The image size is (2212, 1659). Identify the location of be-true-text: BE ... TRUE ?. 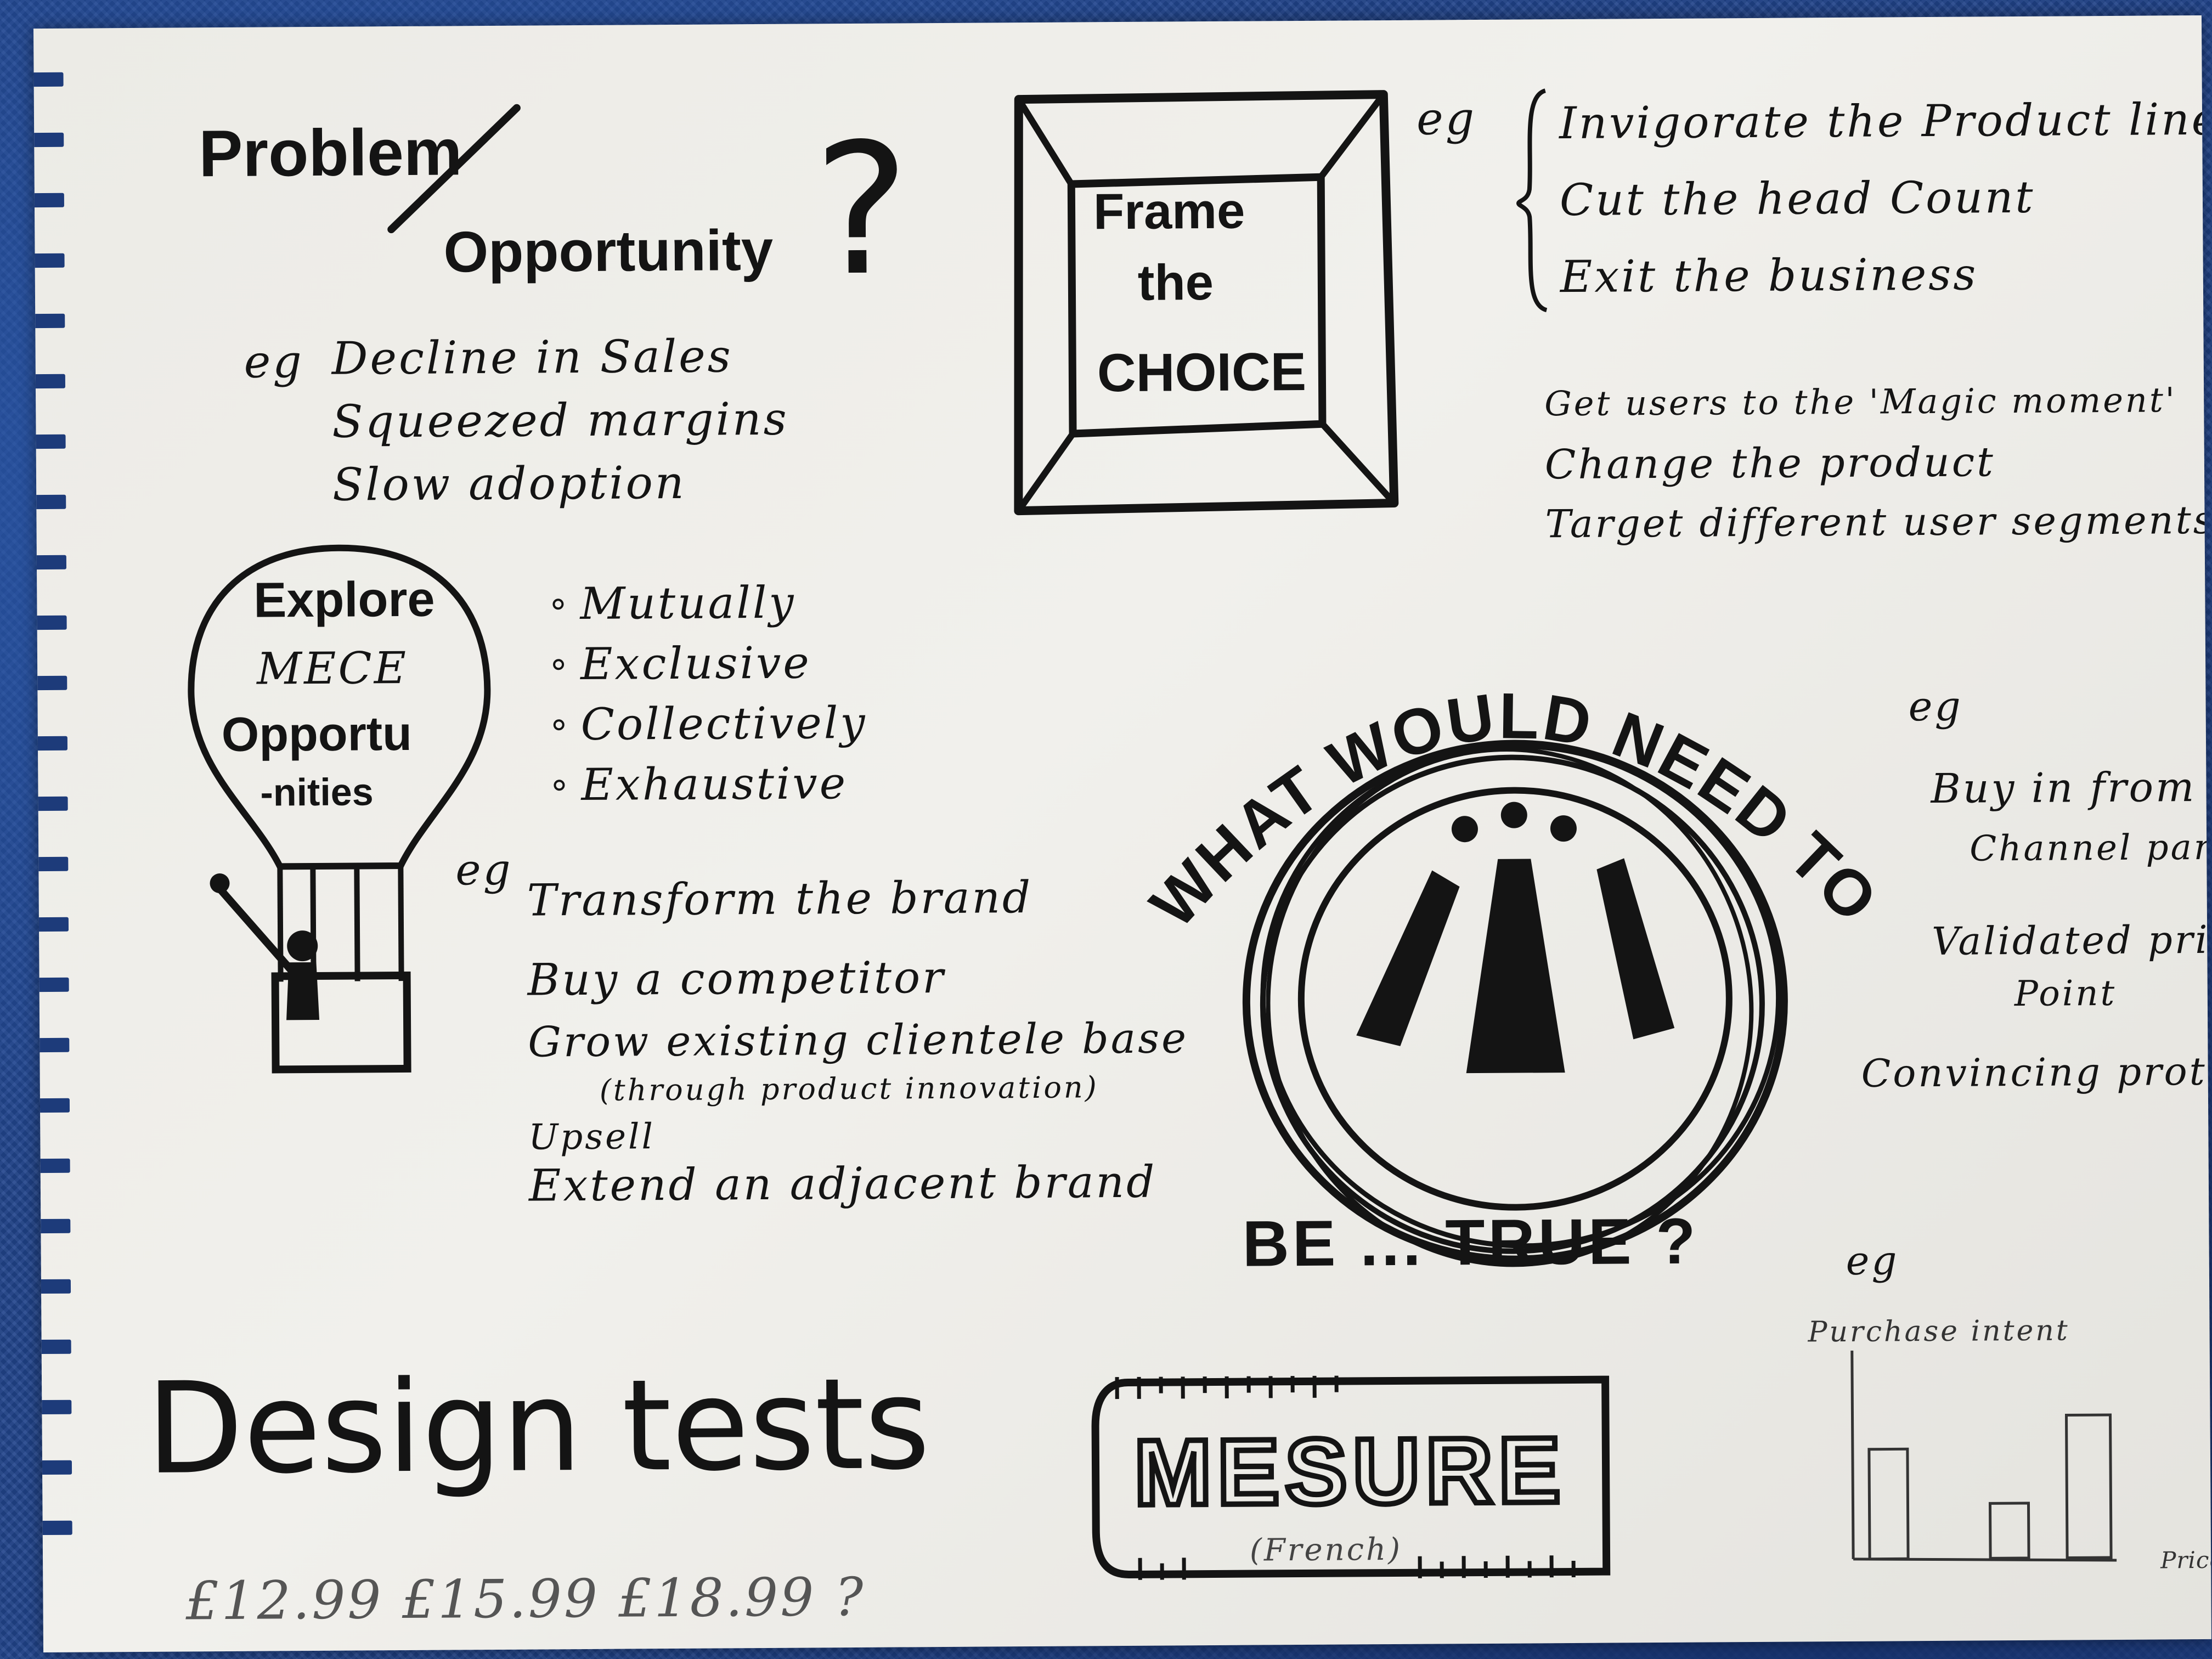
(1470, 1242).